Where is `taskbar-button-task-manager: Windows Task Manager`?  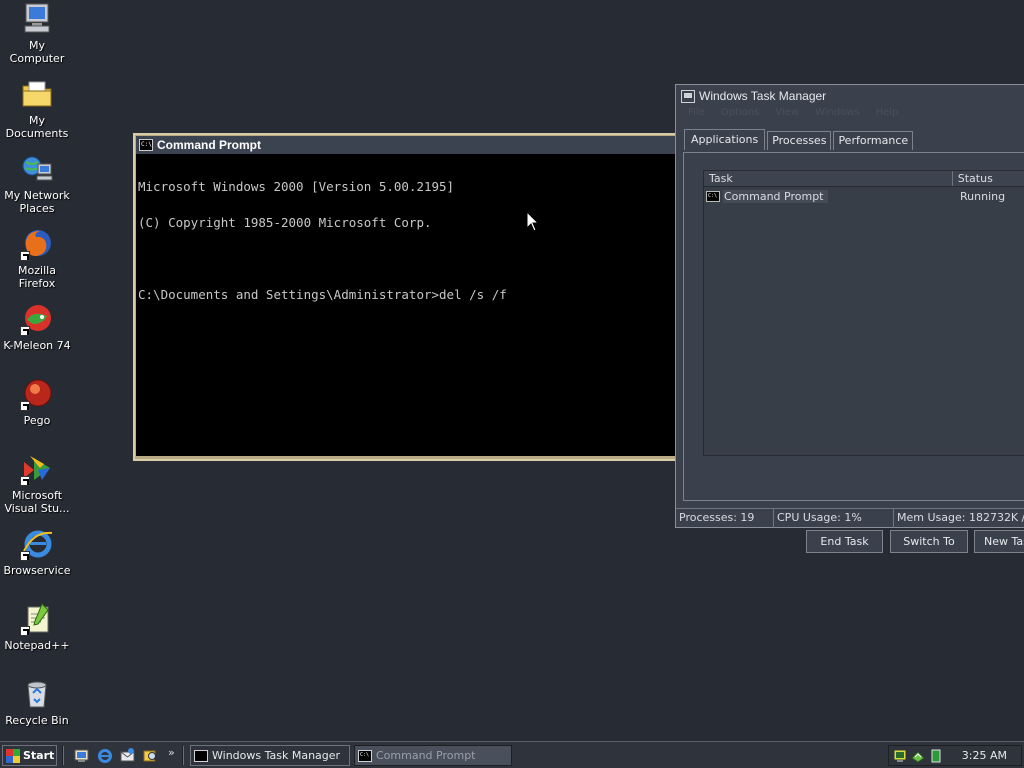
taskbar-button-task-manager: Windows Task Manager is located at coordinates (270, 755).